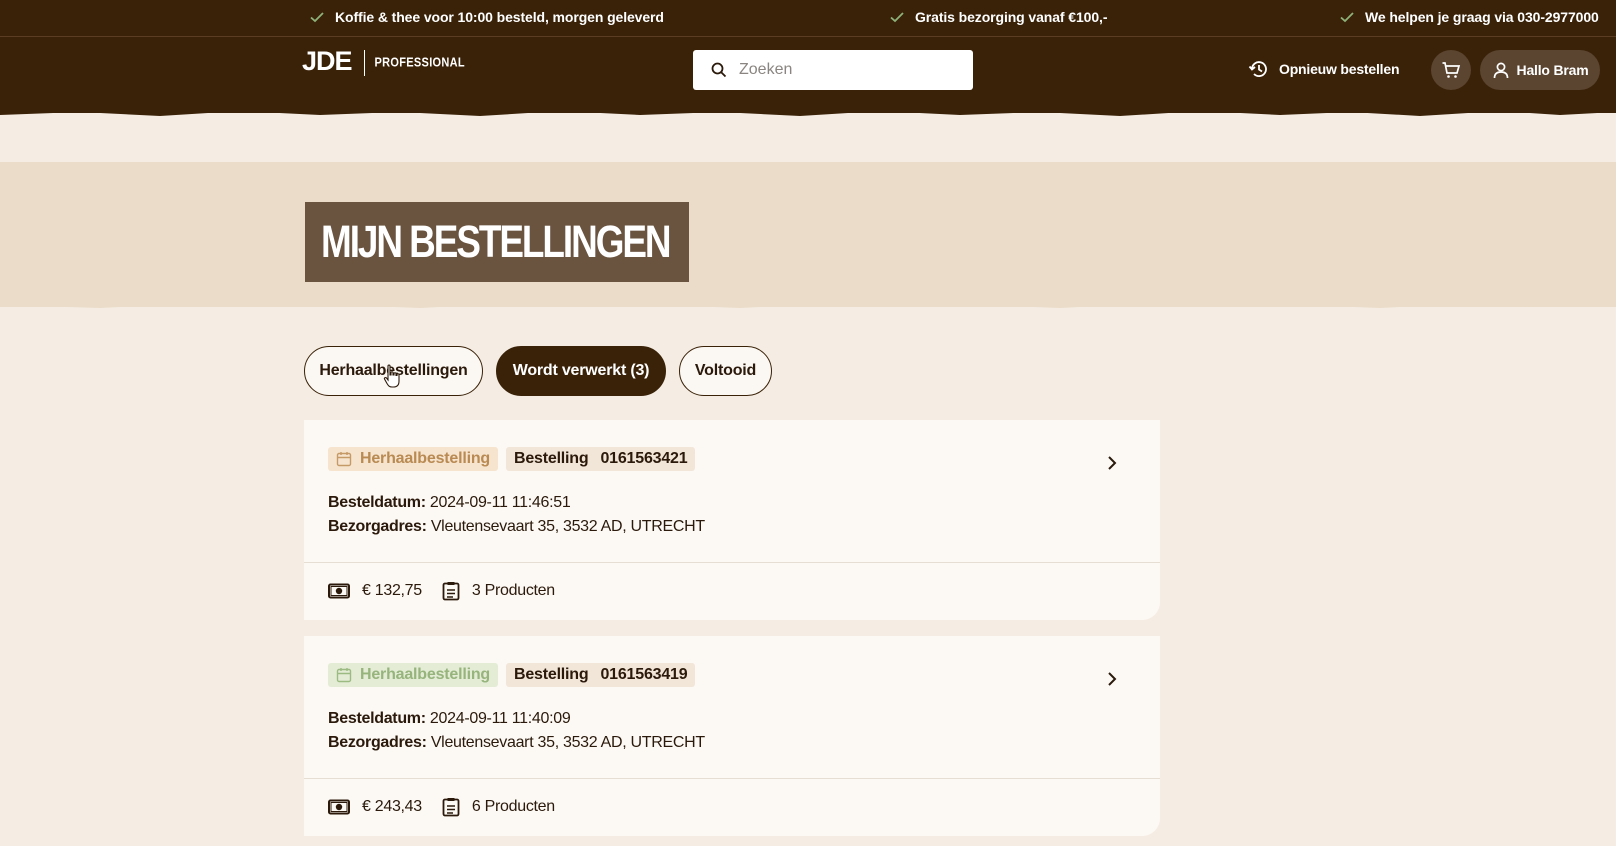 This screenshot has width=1616, height=846. I want to click on order-date-row: Besteldatum: 2024-09-11 11:46:51, so click(516, 503).